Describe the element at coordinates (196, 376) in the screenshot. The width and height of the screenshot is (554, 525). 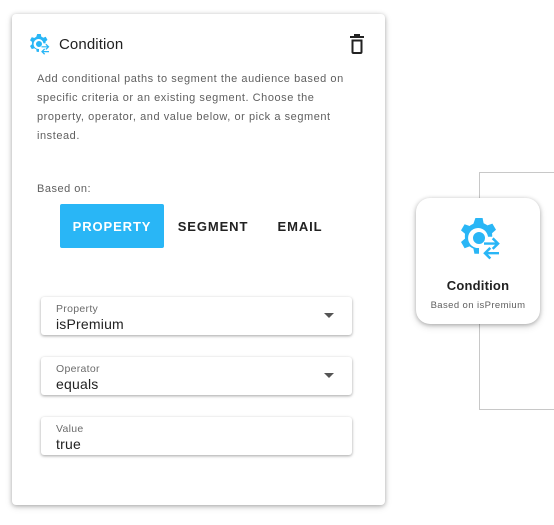
I see `operator-select: Operator equals` at that location.